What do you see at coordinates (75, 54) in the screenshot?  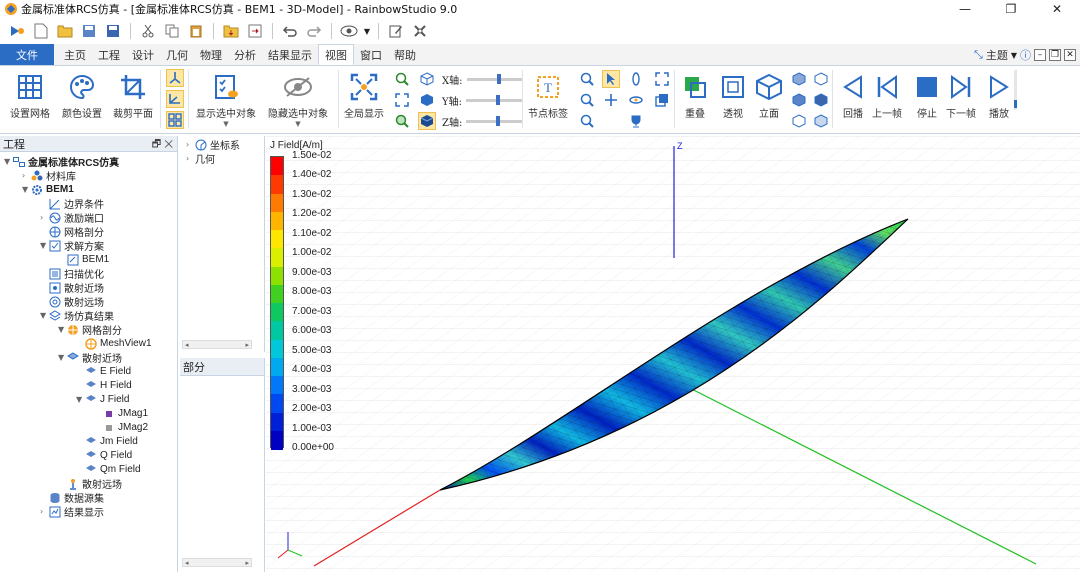 I see `tab-home: 主页` at bounding box center [75, 54].